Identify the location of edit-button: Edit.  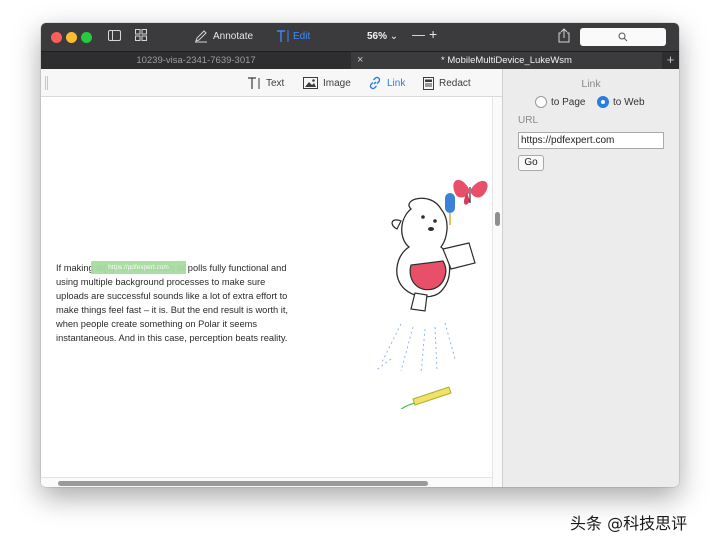
(301, 37).